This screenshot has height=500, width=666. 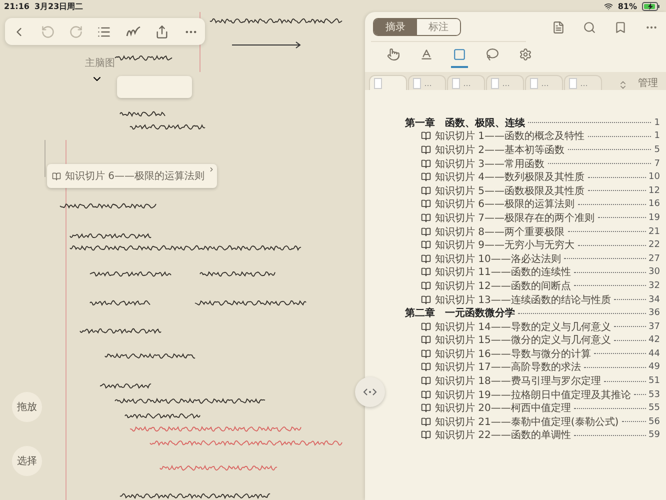 What do you see at coordinates (518, 381) in the screenshot?
I see `section-title: 知识切片 18——费马引理与罗尔定理` at bounding box center [518, 381].